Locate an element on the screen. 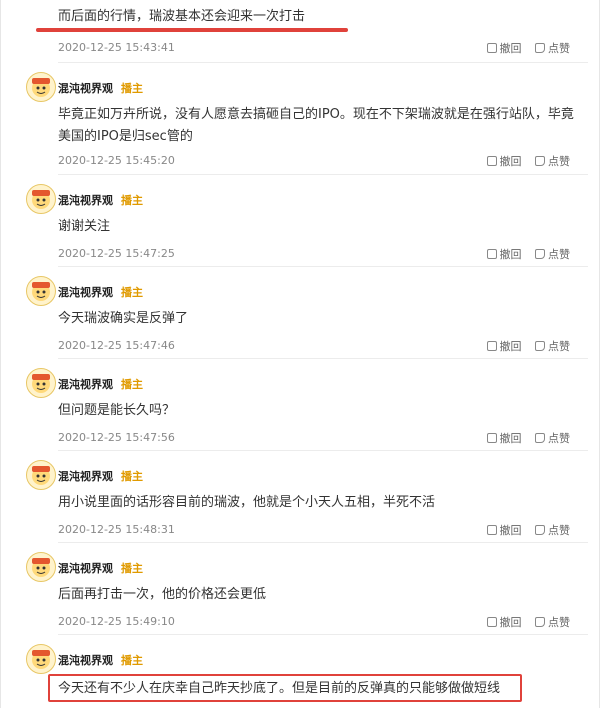  comment-content: 但问题是能长久吗？ is located at coordinates (117, 410).